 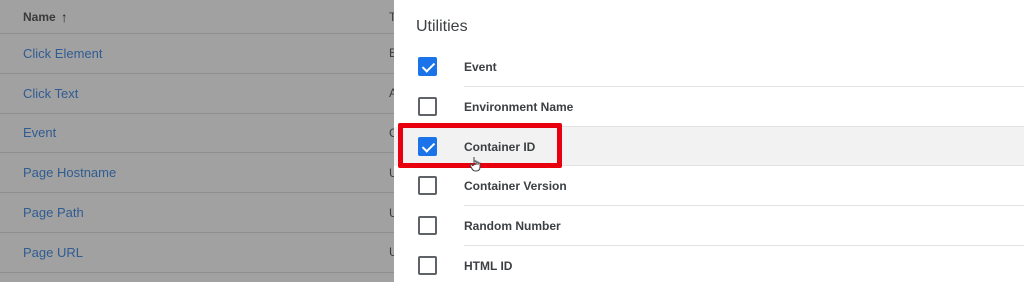 I want to click on table-row: EventC, so click(x=199, y=134).